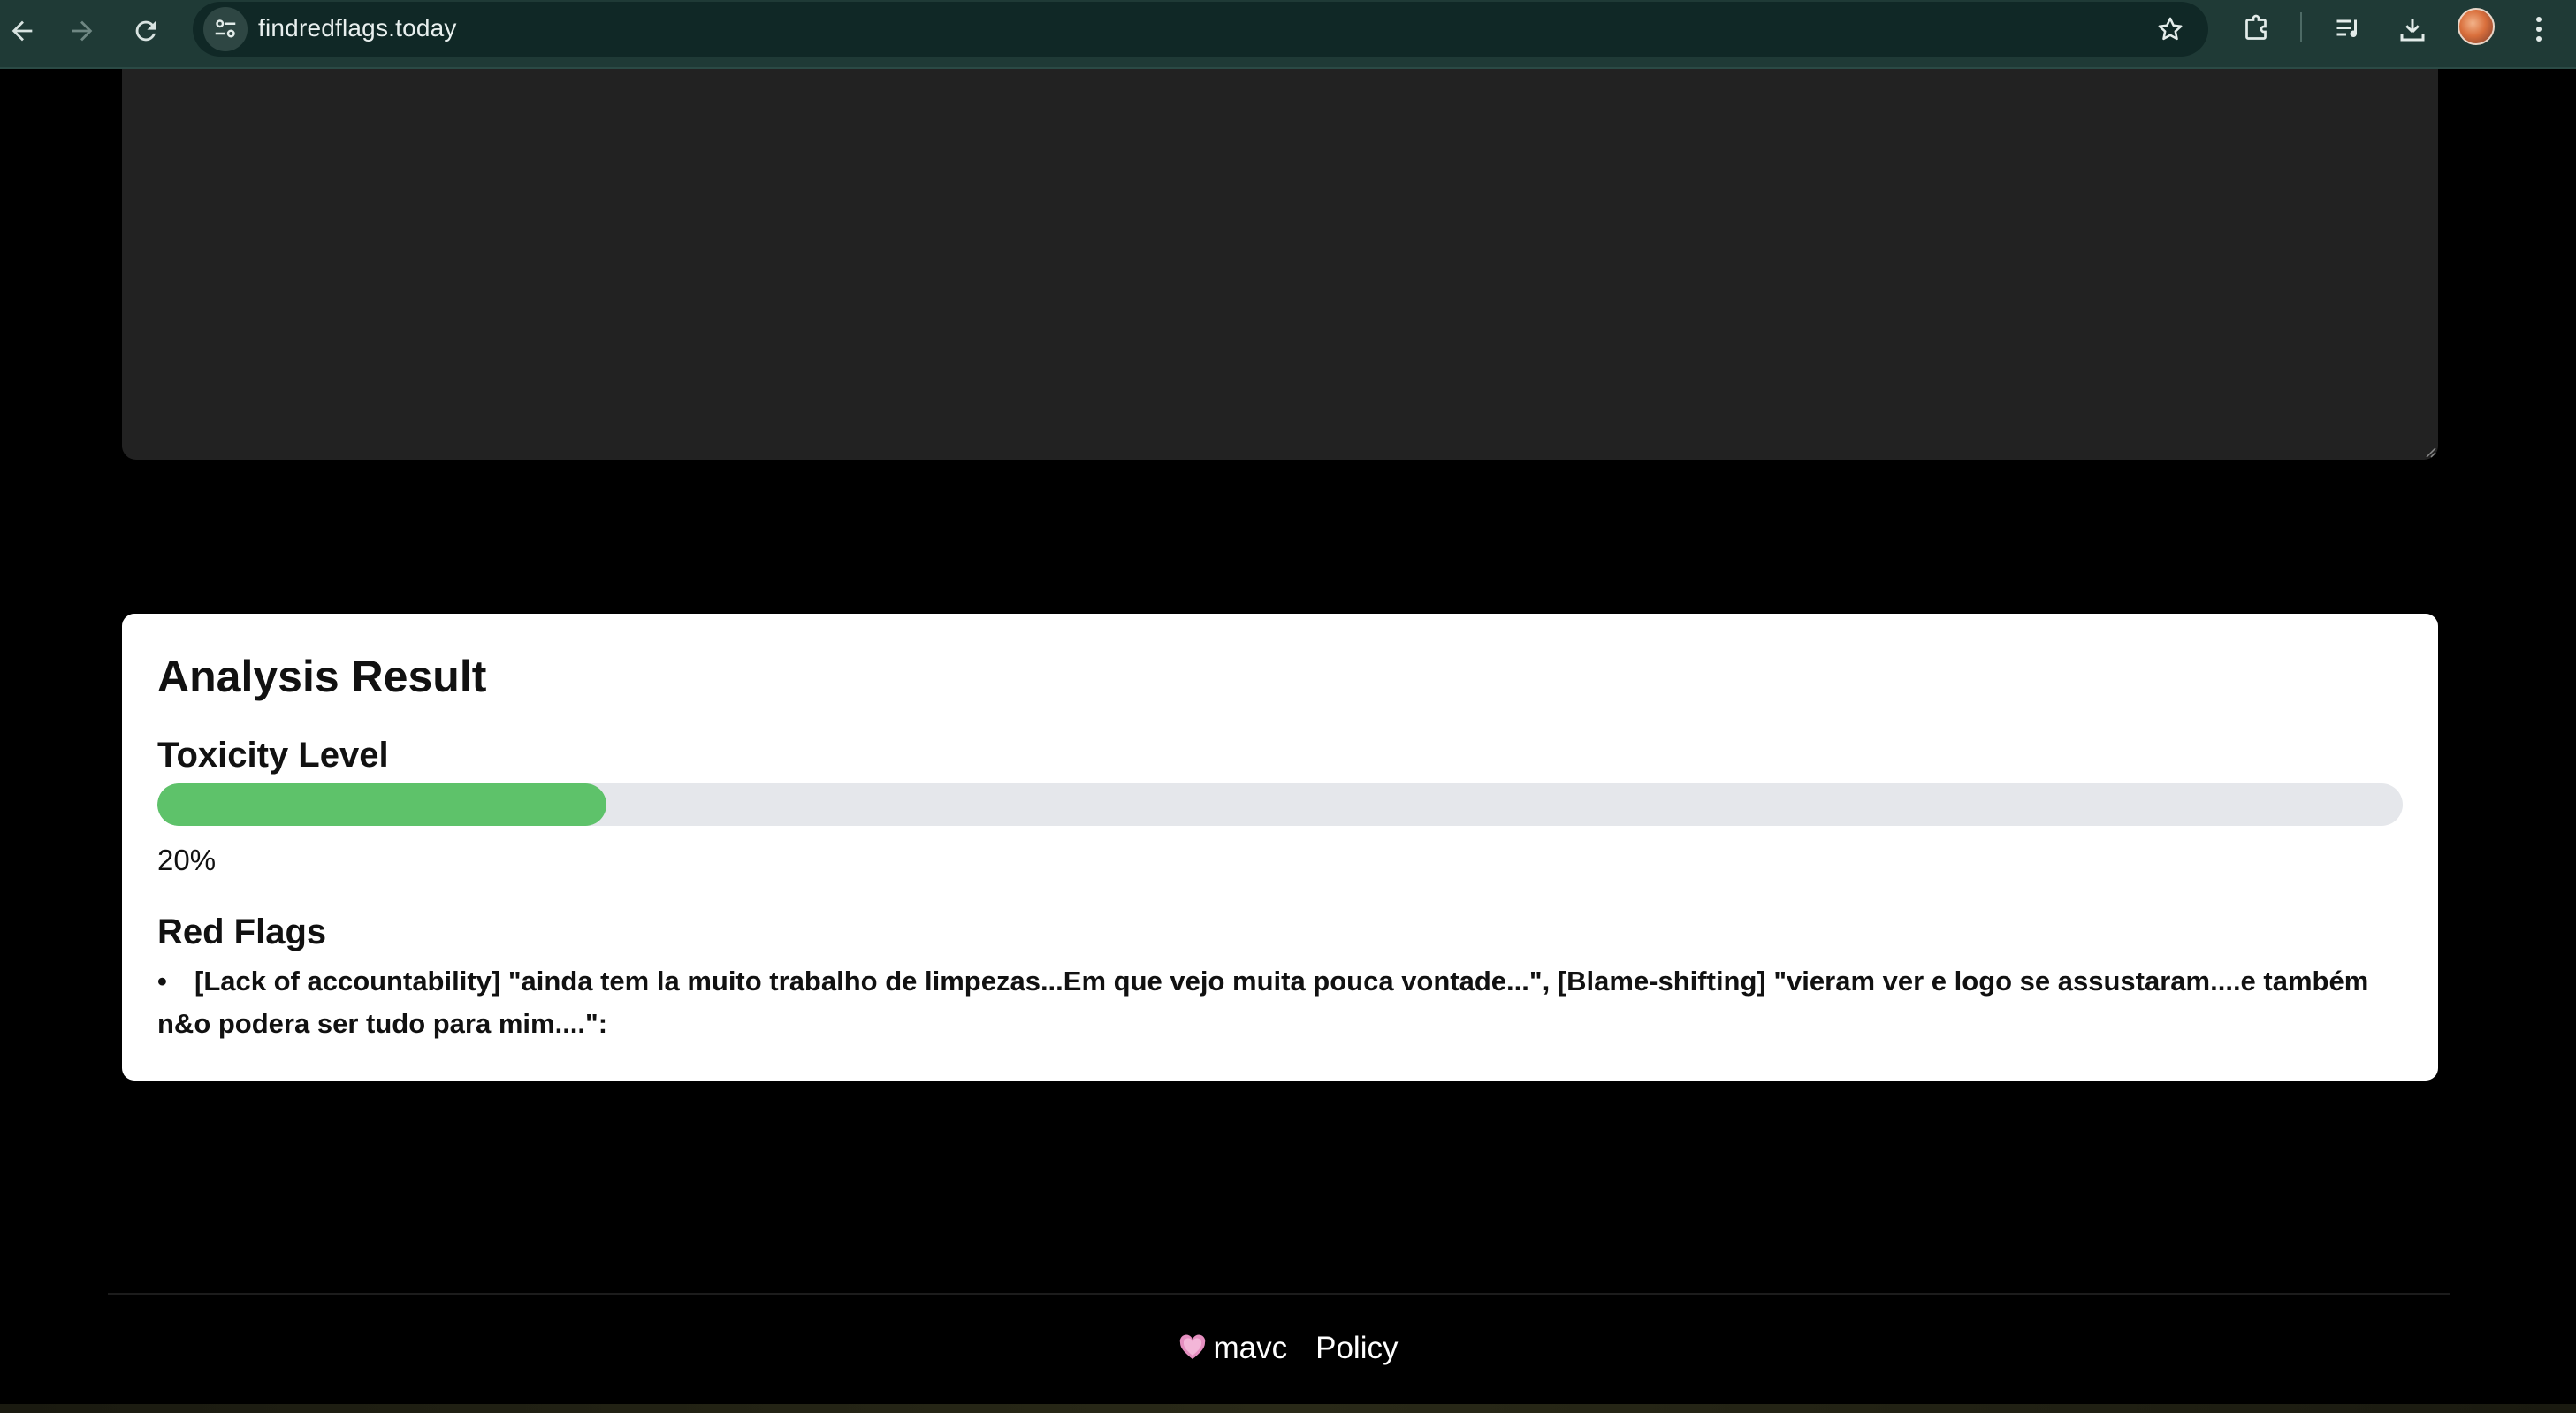  What do you see at coordinates (242, 932) in the screenshot?
I see `red-flags-label: Red Flags` at bounding box center [242, 932].